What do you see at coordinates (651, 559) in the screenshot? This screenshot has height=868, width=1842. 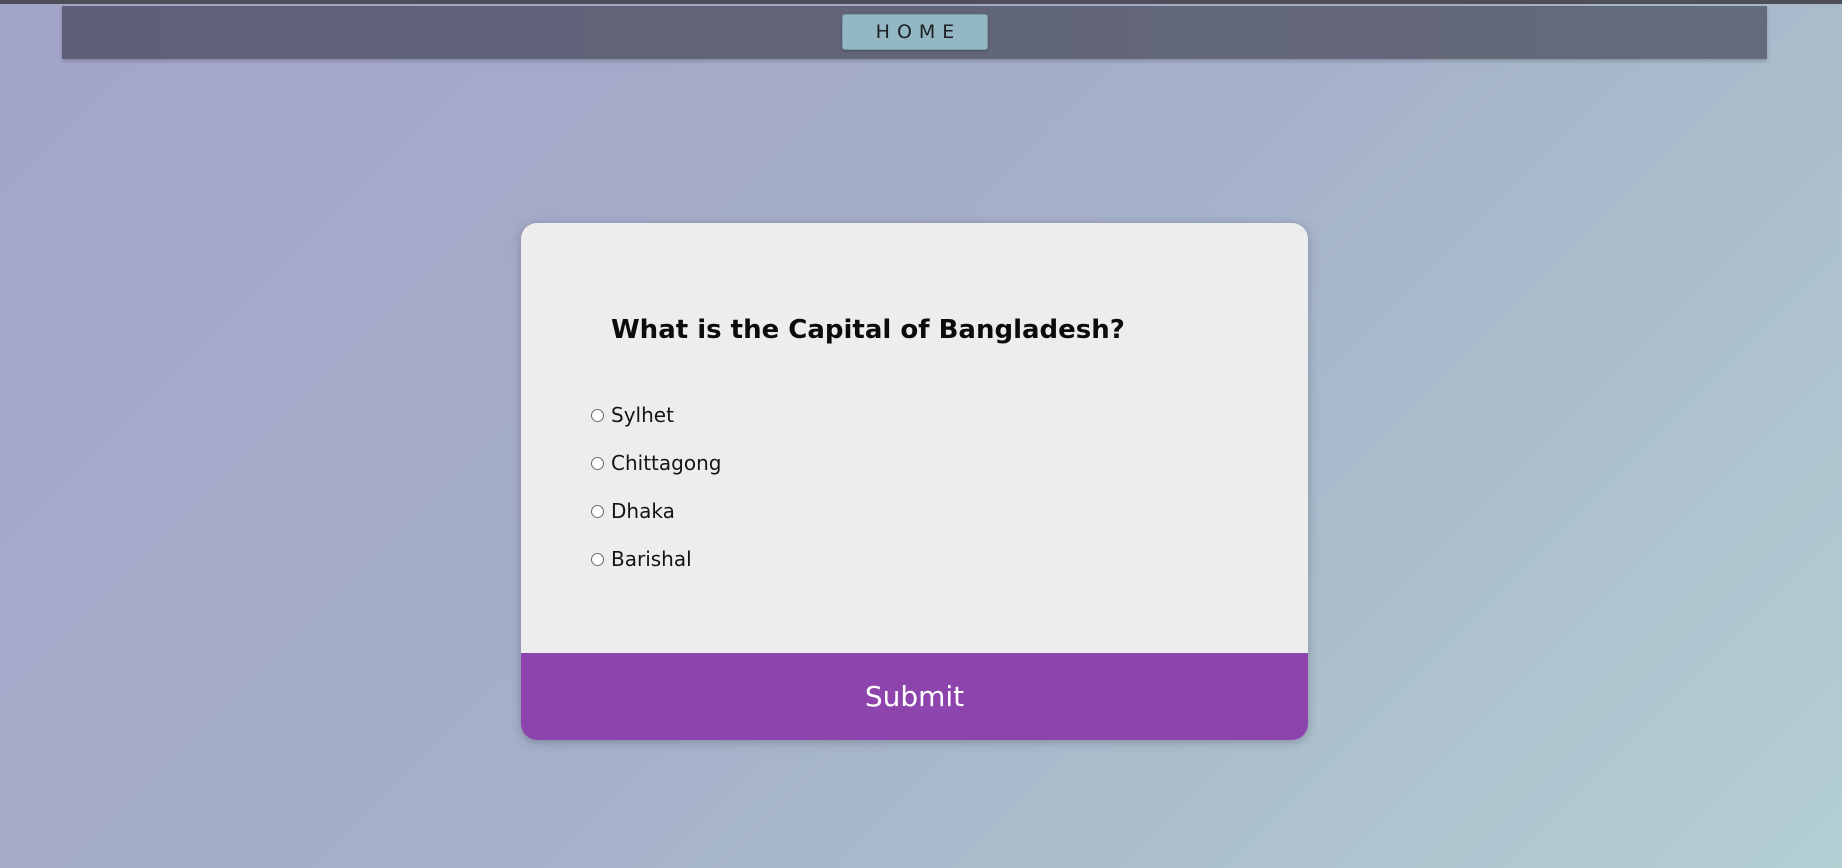 I see `option-label: Barishal` at bounding box center [651, 559].